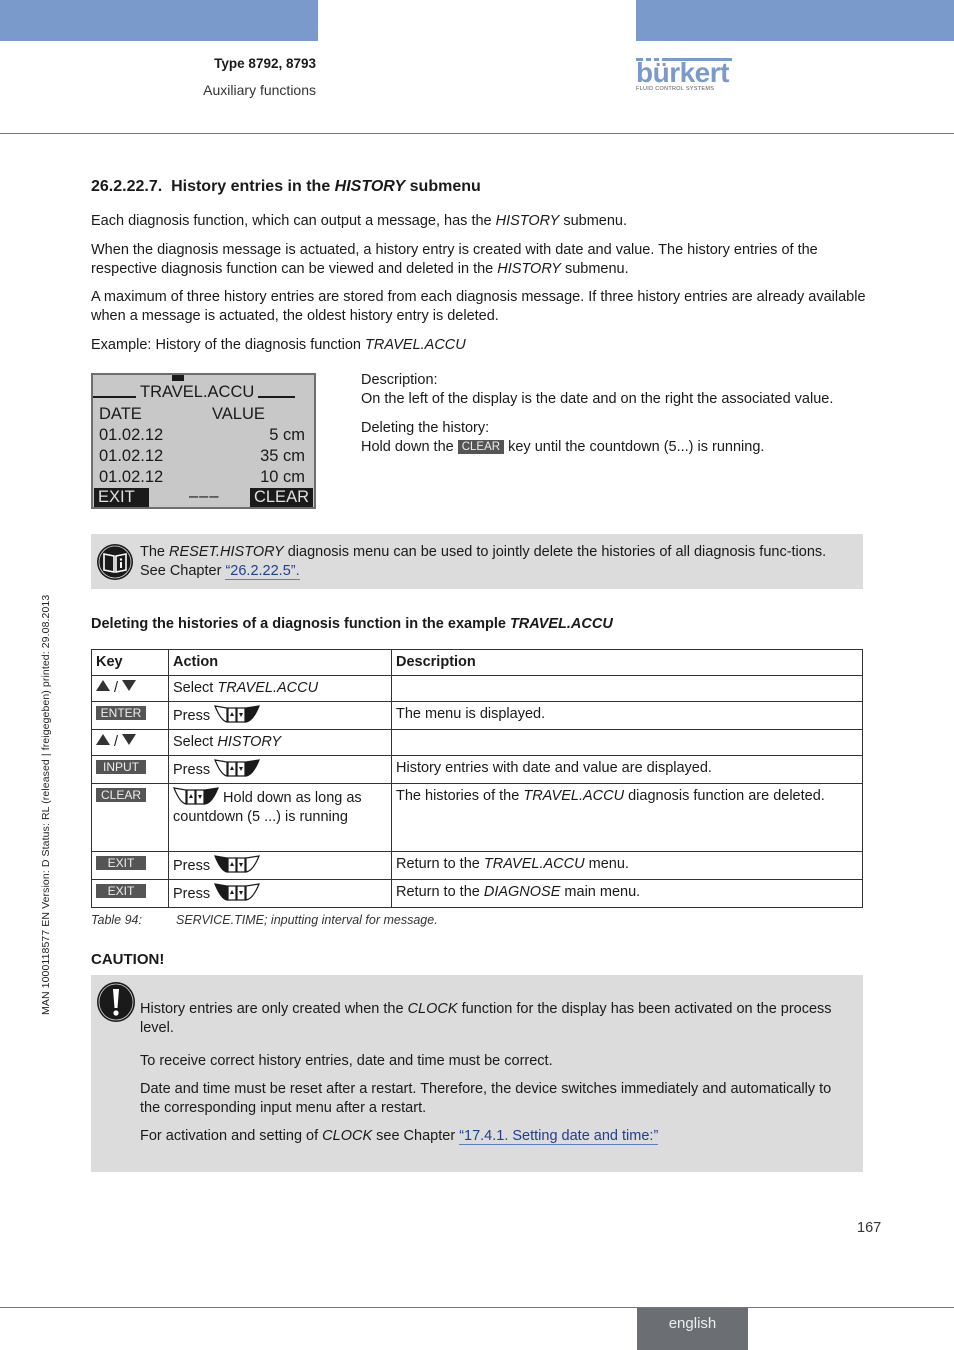 The width and height of the screenshot is (954, 1350). I want to click on footer-divider, so click(477, 1307).